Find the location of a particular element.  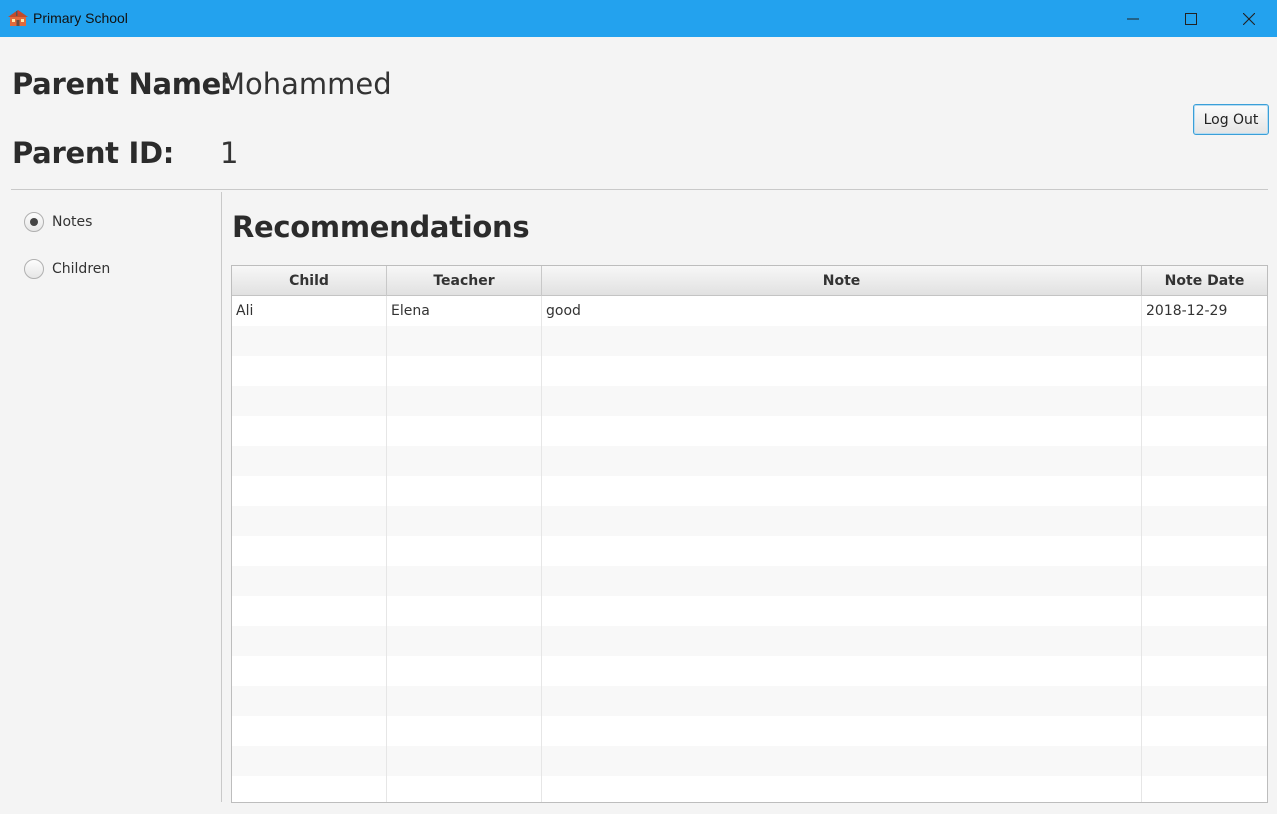

table-cell: Ali is located at coordinates (309, 311).